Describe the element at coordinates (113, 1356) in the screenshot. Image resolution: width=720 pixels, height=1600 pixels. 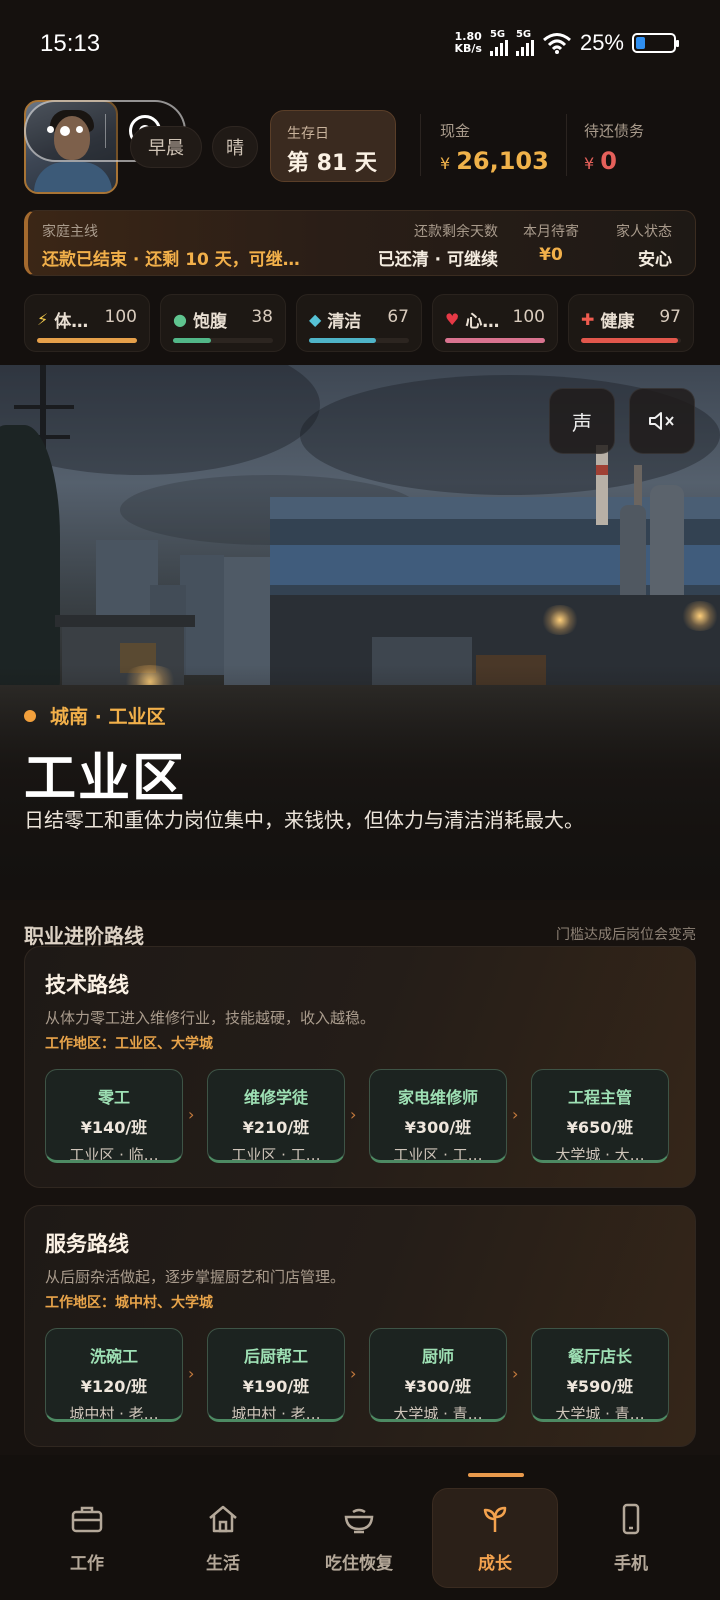
I see `step-job: 洗碗工` at that location.